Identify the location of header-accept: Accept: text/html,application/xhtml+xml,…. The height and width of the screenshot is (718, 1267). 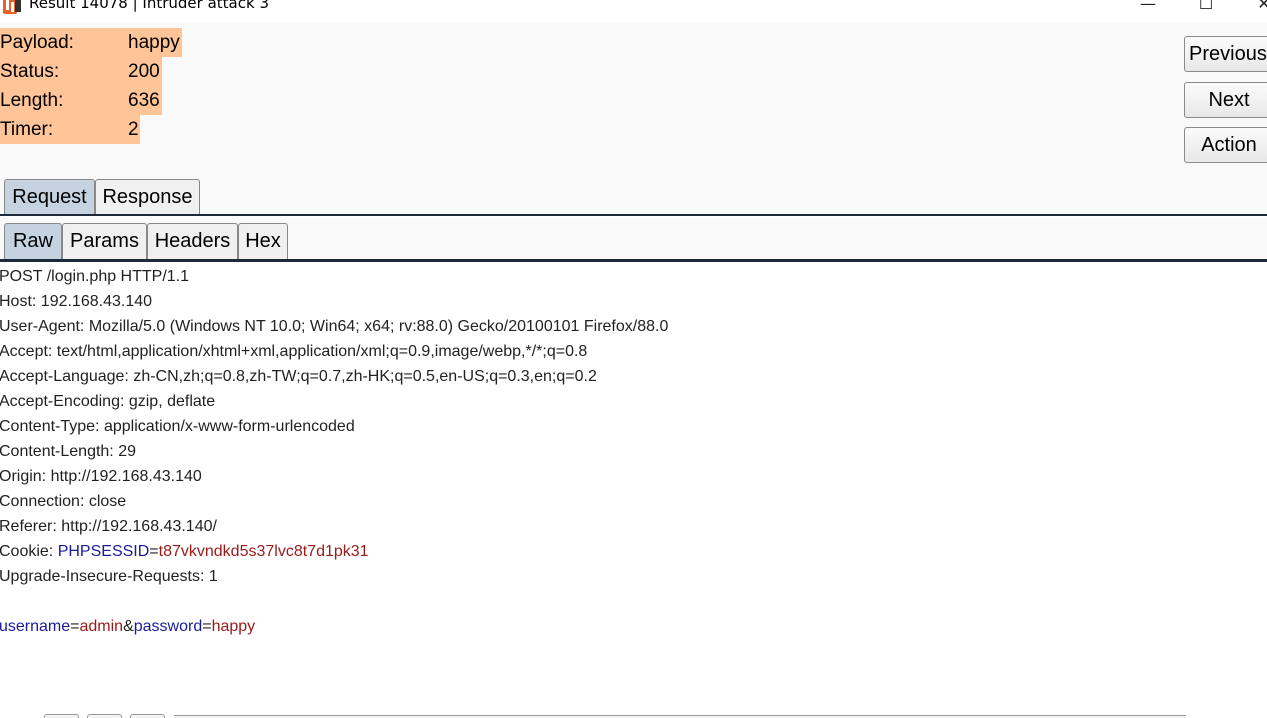
(294, 351).